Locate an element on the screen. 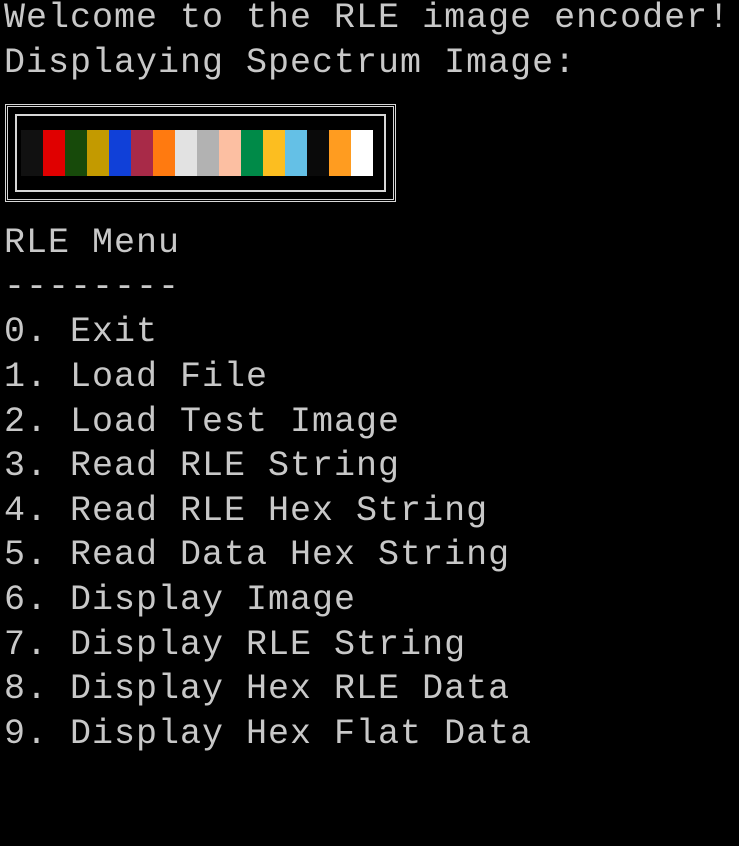 Image resolution: width=739 pixels, height=846 pixels. menu-item-load-test-image: 2. Load Test Image is located at coordinates (202, 422).